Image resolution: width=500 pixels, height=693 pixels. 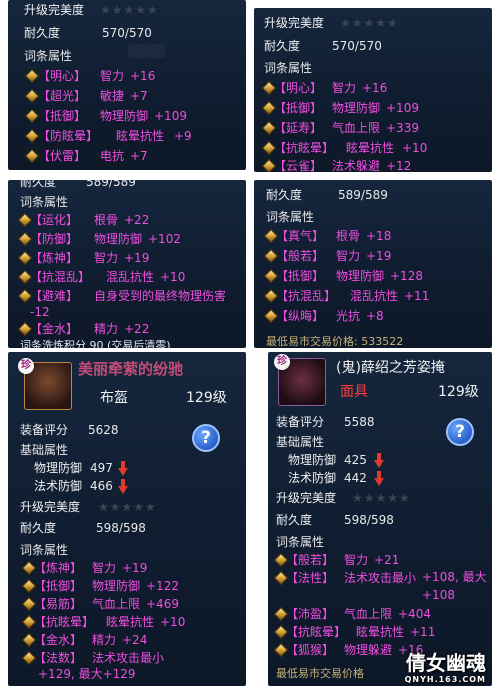 What do you see at coordinates (310, 578) in the screenshot?
I see `attr-tag: 【法性】` at bounding box center [310, 578].